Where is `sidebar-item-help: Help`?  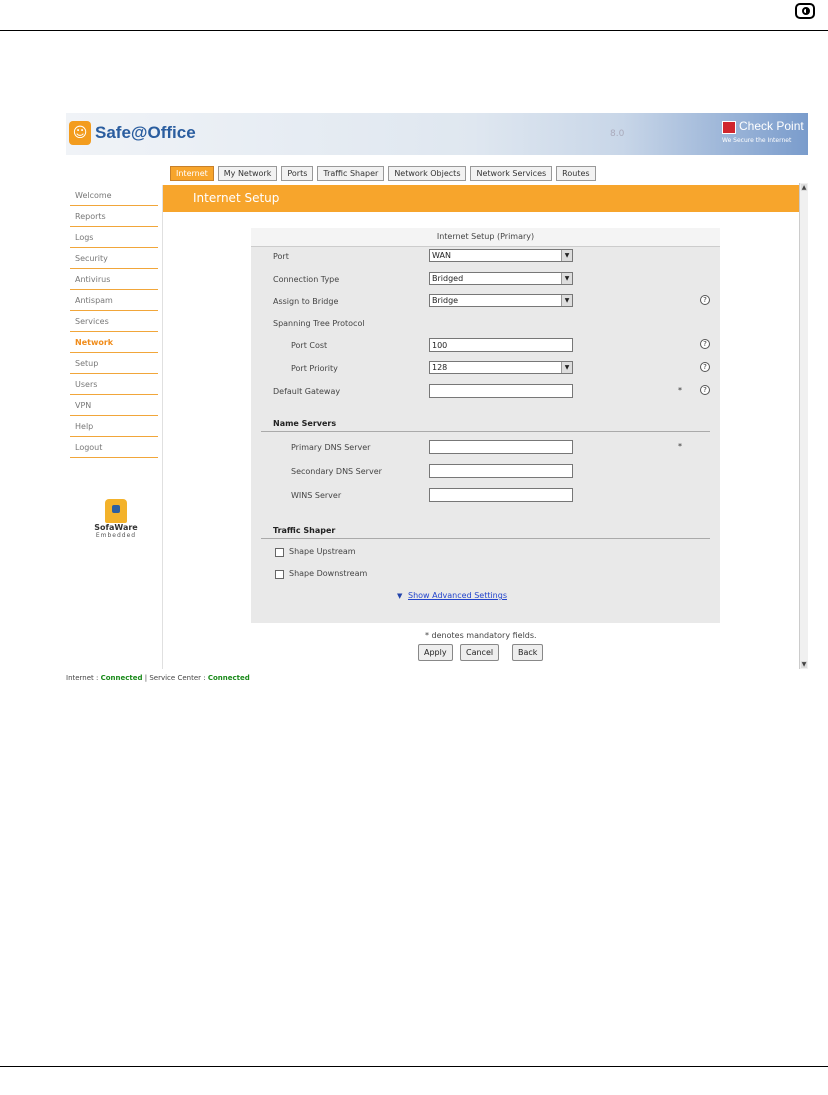 sidebar-item-help: Help is located at coordinates (114, 426).